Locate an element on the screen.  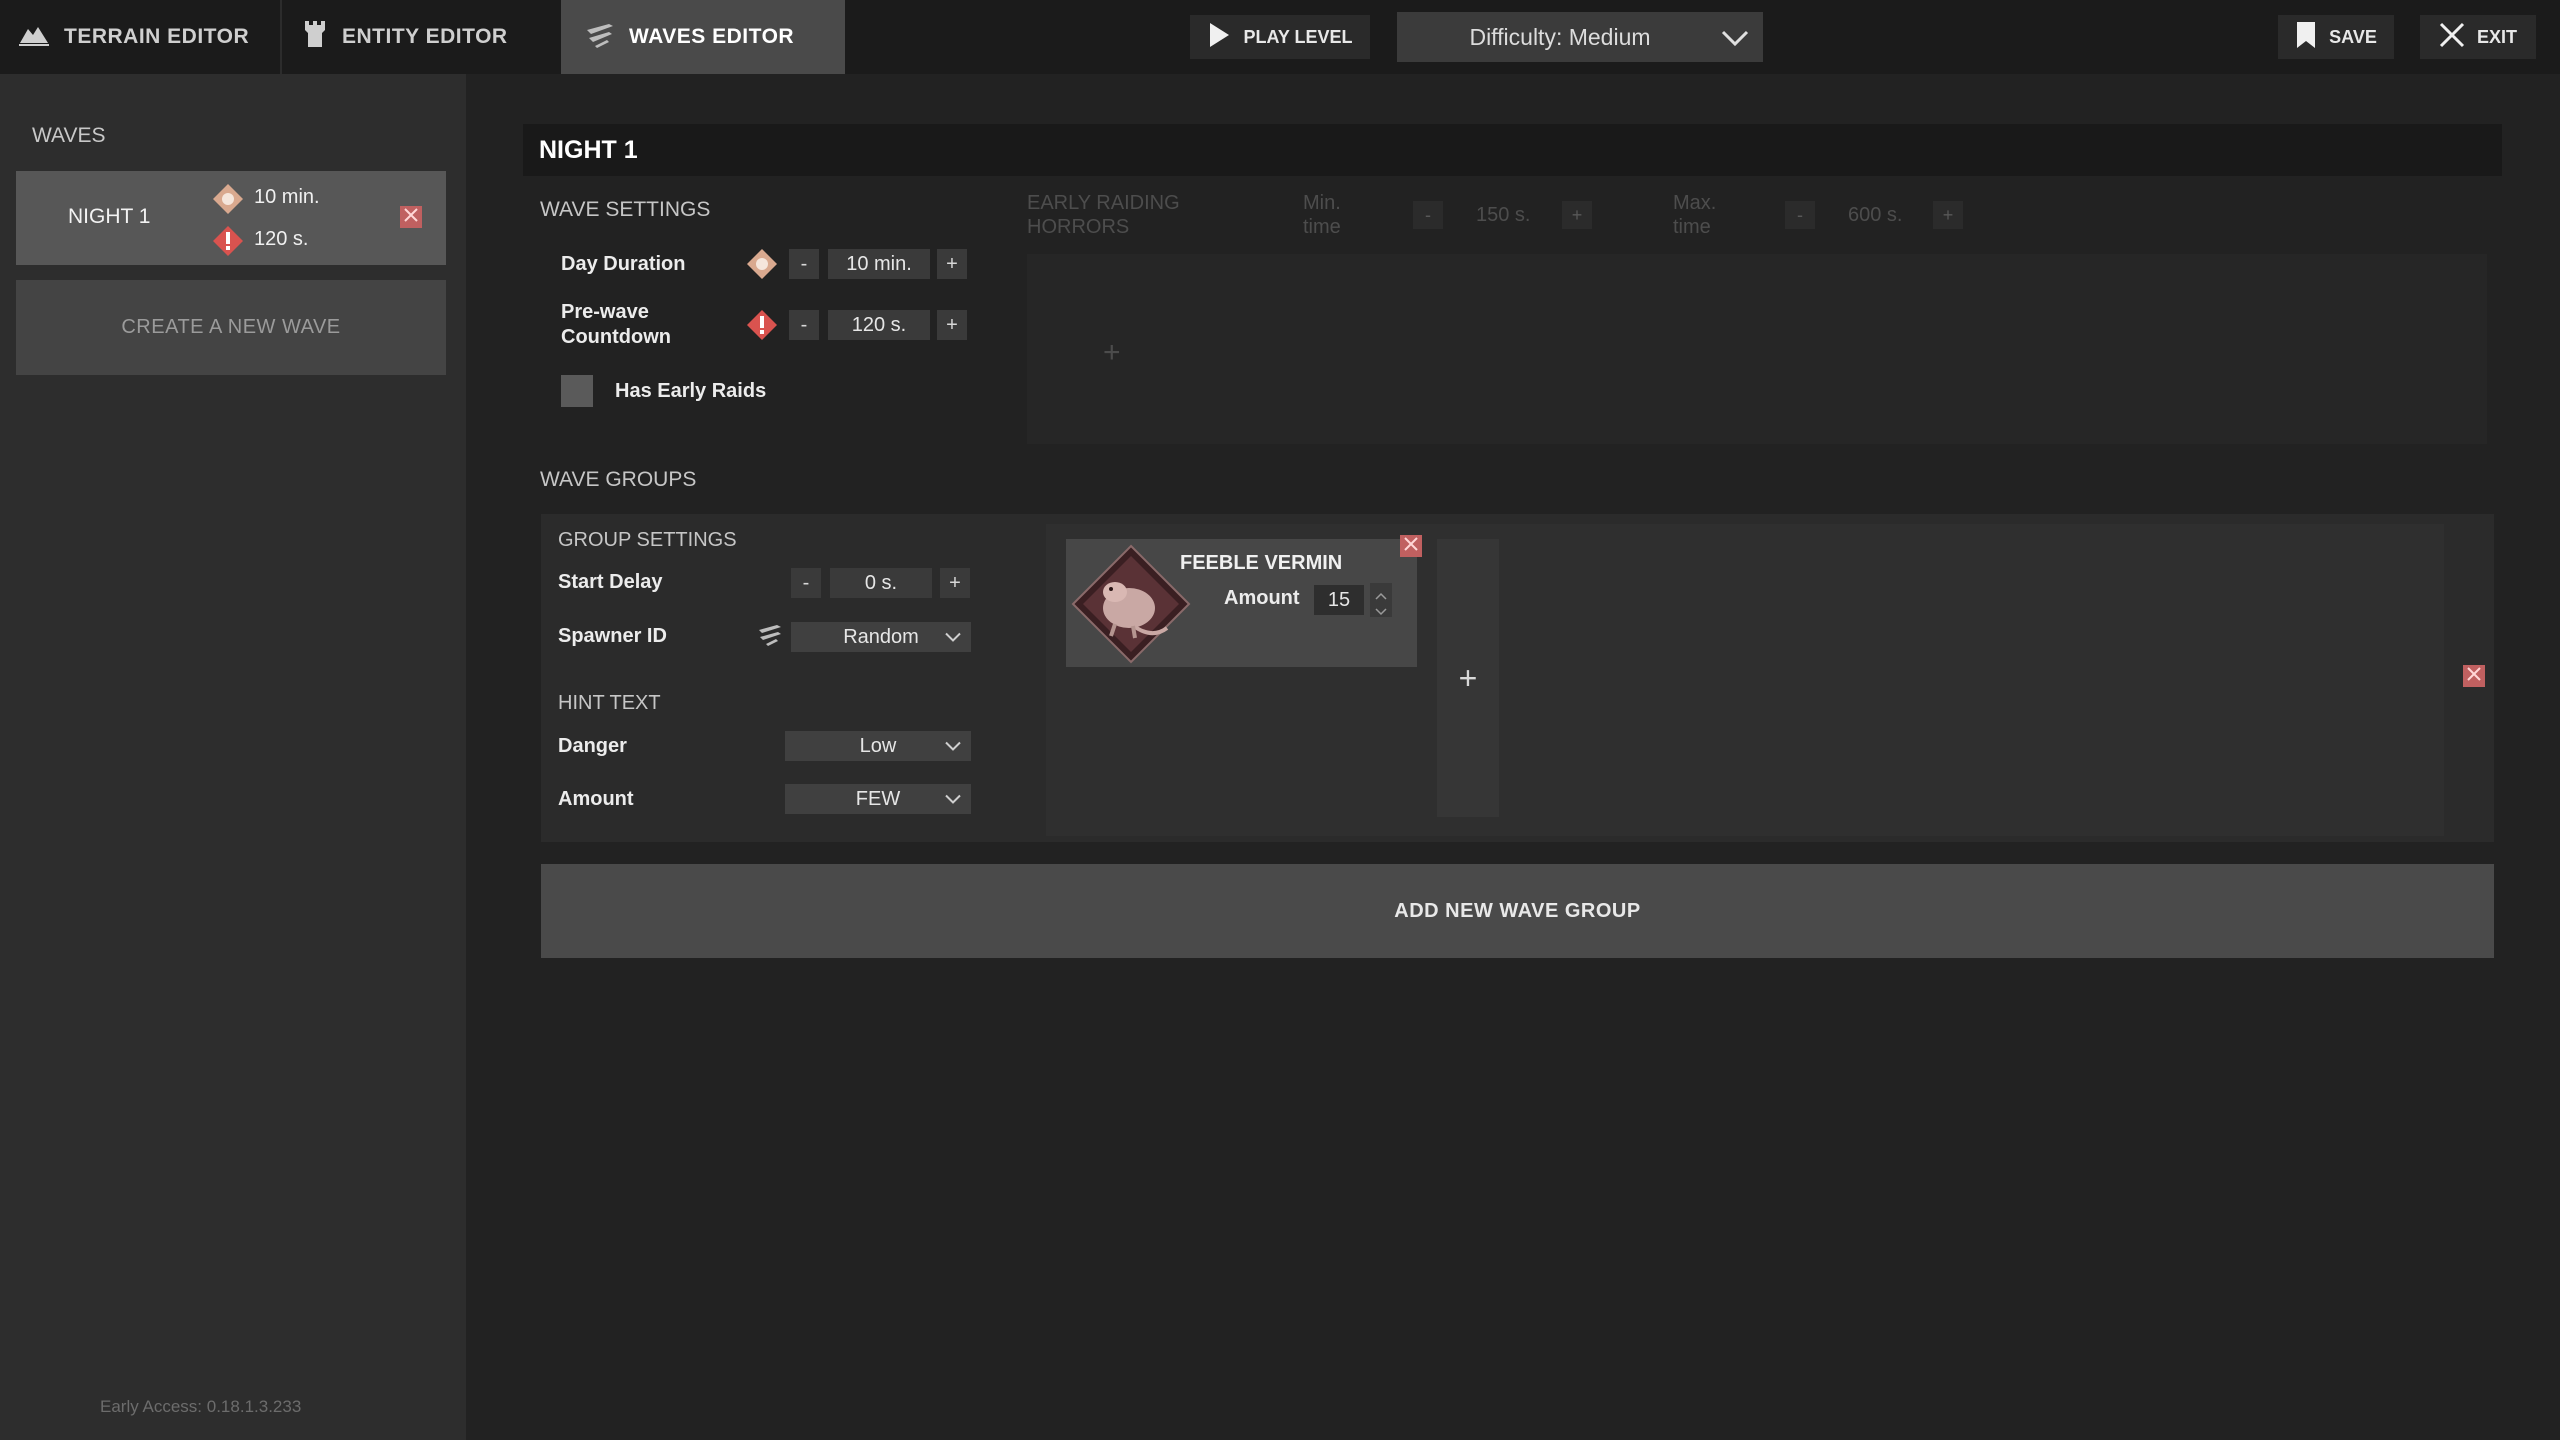
version-label: Early Access: 0.18.1.3.233 is located at coordinates (201, 1406).